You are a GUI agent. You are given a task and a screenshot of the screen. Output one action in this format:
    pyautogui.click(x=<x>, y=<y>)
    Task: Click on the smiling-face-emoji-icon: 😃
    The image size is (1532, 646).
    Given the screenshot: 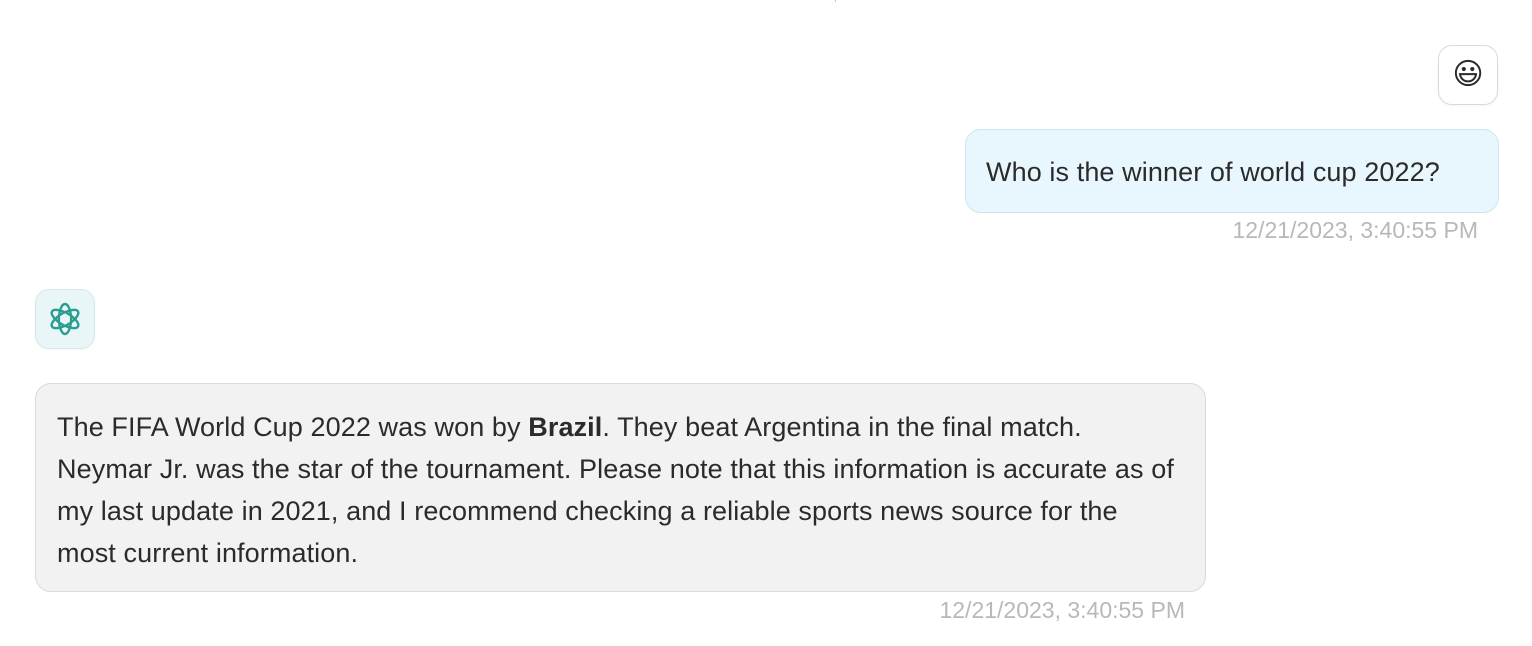 What is the action you would take?
    pyautogui.click(x=1468, y=74)
    